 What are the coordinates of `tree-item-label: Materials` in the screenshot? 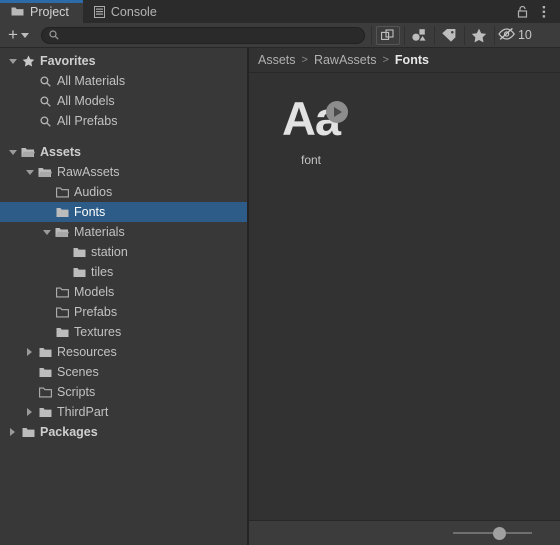 It's located at (99, 232).